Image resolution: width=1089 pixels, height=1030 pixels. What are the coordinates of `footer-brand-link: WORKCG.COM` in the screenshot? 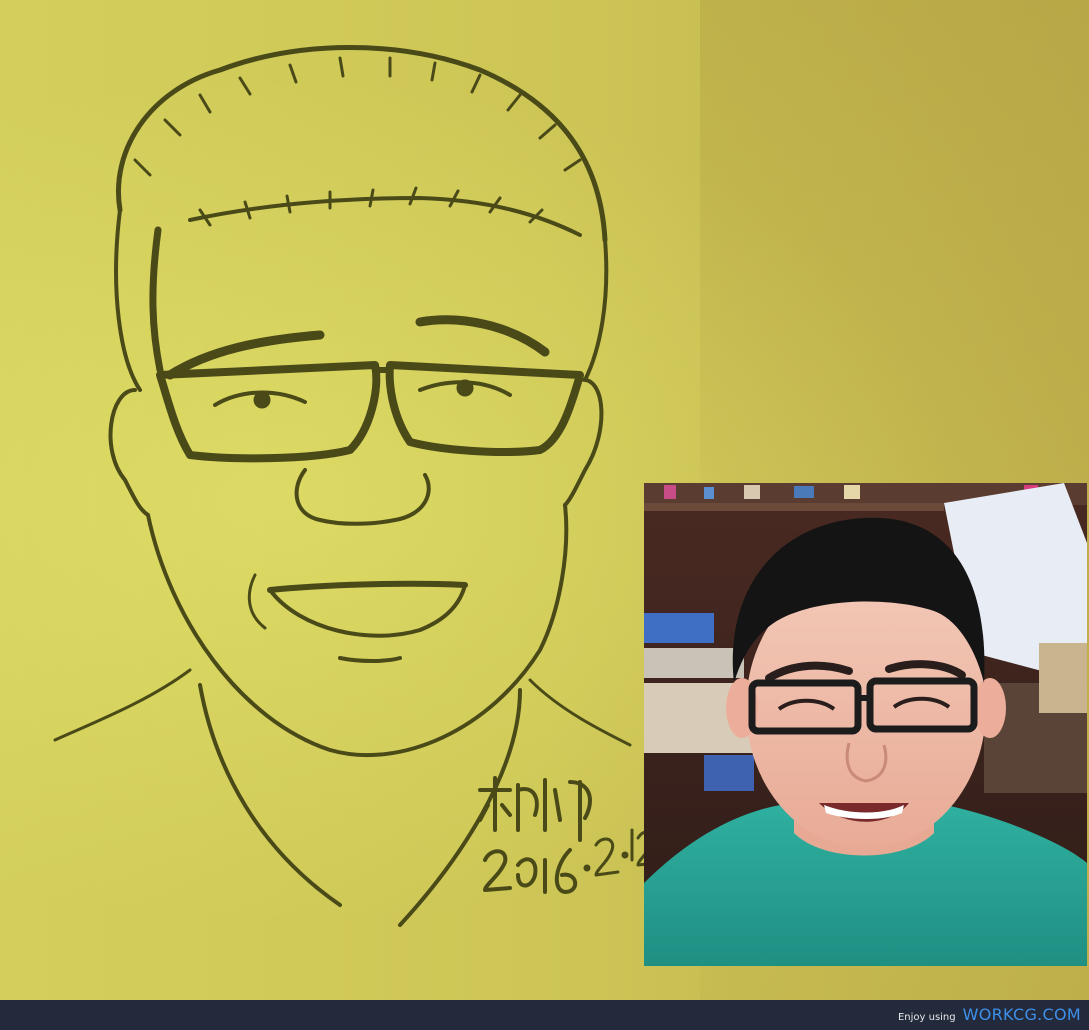 It's located at (1022, 1014).